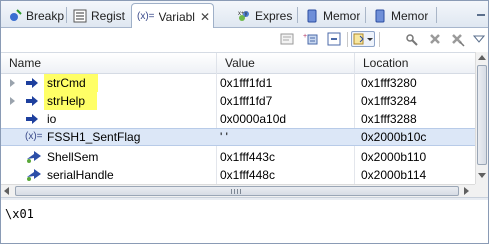 This screenshot has height=244, width=489. What do you see at coordinates (109, 63) in the screenshot?
I see `column-header-name: Name` at bounding box center [109, 63].